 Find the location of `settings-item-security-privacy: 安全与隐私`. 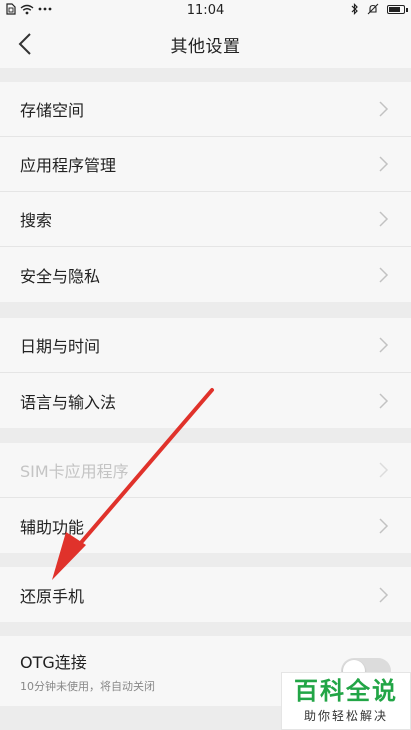

settings-item-security-privacy: 安全与隐私 is located at coordinates (205, 274).